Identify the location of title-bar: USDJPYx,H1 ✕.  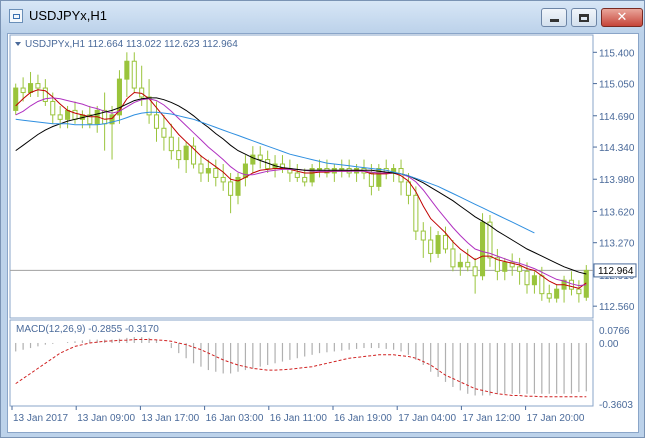
(322, 17).